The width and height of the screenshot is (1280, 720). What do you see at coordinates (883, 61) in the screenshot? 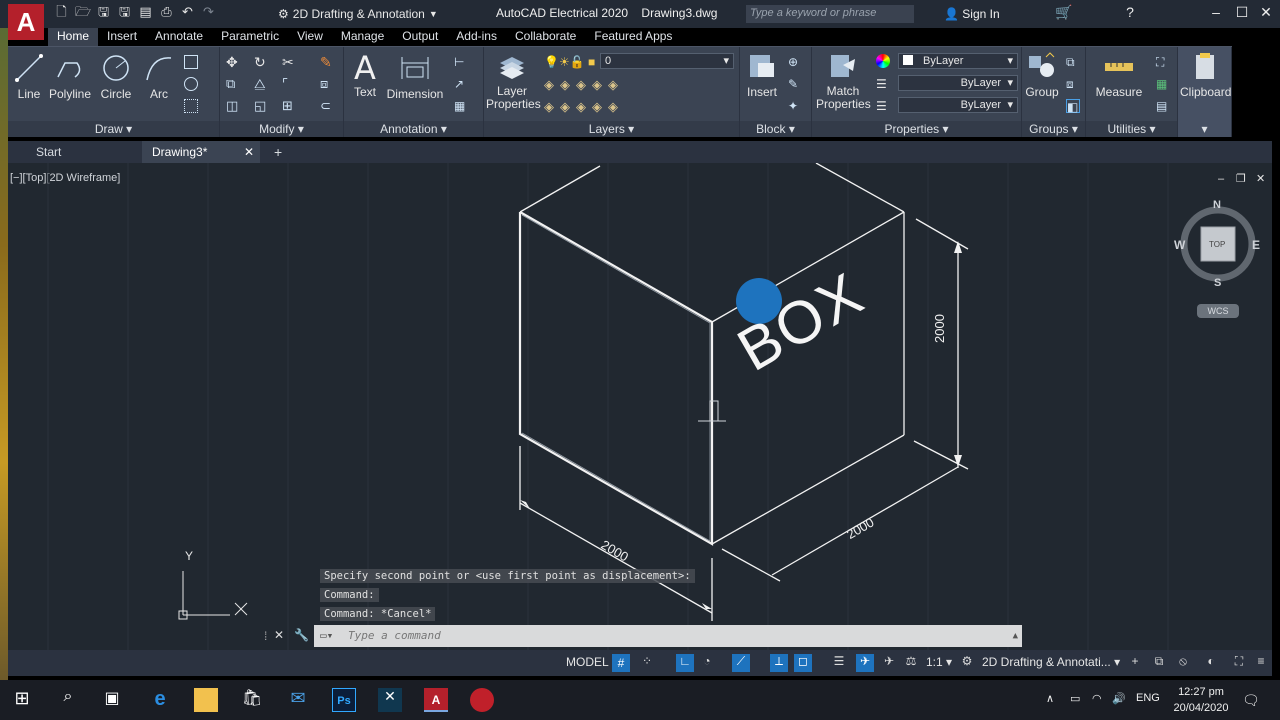
I see `color-wheel-icon` at bounding box center [883, 61].